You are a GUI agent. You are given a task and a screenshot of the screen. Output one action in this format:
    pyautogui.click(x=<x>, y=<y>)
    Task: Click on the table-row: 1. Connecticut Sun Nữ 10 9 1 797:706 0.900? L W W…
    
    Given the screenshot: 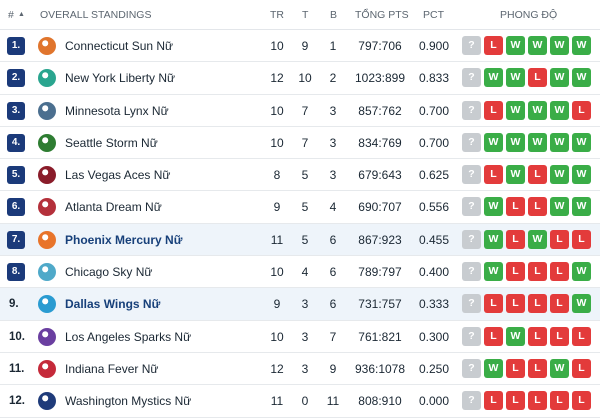 What is the action you would take?
    pyautogui.click(x=300, y=46)
    